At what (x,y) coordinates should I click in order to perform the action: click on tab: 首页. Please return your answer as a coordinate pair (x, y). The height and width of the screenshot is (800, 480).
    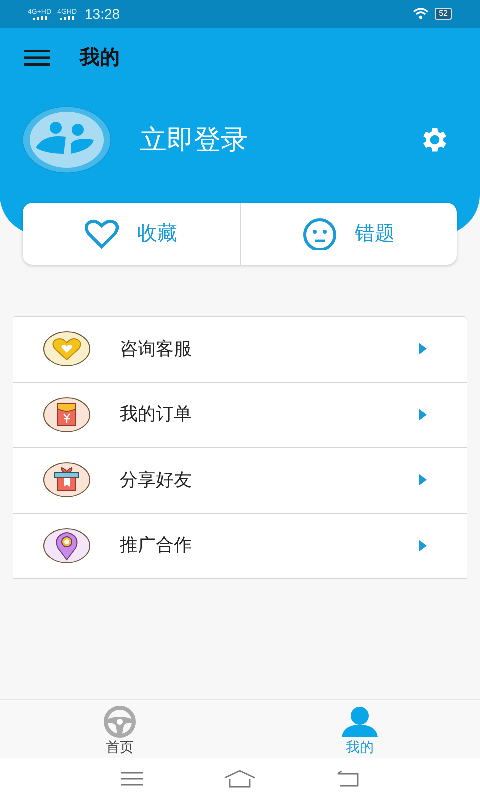
    Looking at the image, I should click on (120, 729).